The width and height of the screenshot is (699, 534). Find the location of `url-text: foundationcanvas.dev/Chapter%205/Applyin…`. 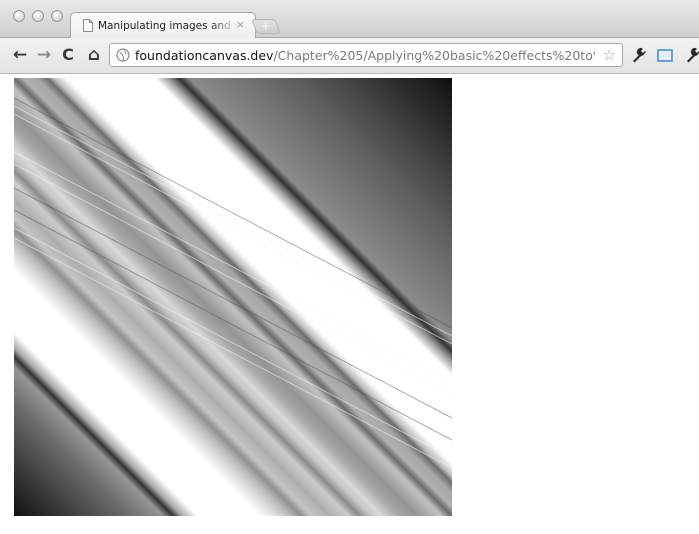

url-text: foundationcanvas.dev/Chapter%205/Applyin… is located at coordinates (365, 55).